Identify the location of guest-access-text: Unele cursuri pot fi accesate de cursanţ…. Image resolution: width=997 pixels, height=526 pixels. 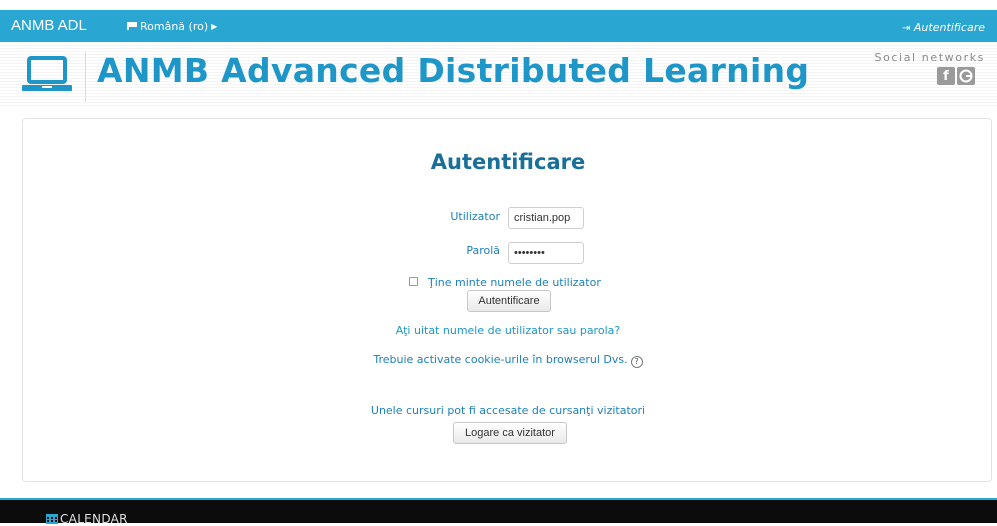
(508, 410).